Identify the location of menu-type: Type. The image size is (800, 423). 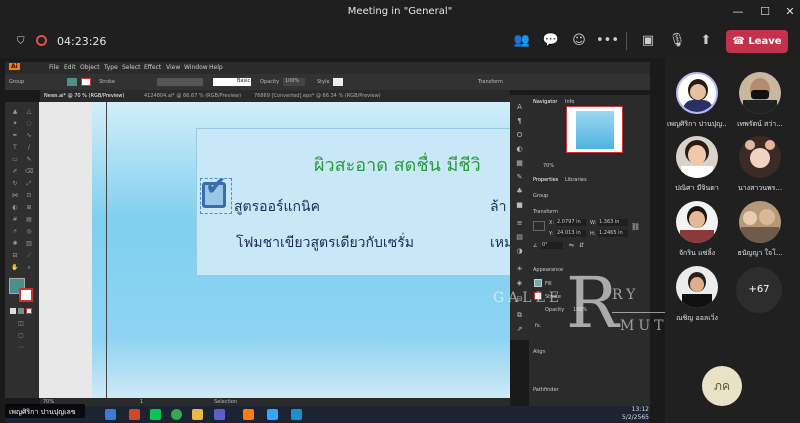
(111, 67).